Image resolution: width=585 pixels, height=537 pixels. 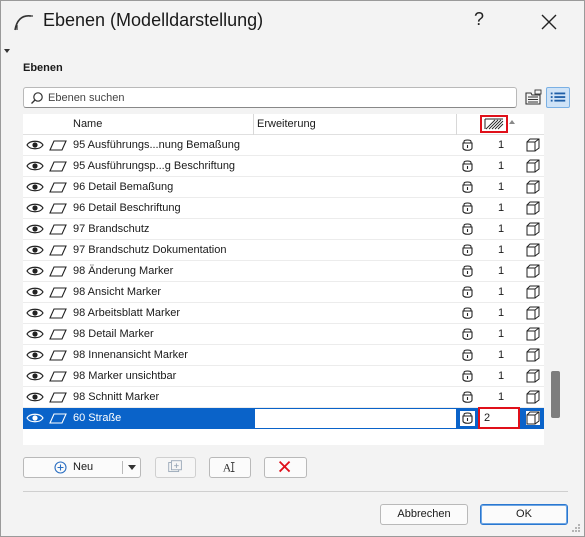 I want to click on table-row: 98 Schnitt Marker 1, so click(x=283, y=397).